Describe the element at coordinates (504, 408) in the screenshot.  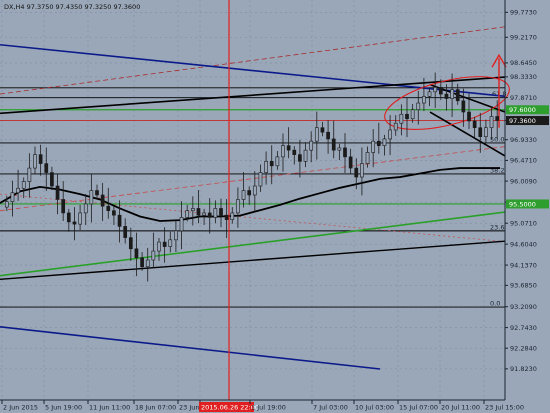
I see `x-tick-label: 23 Jul 15:00` at that location.